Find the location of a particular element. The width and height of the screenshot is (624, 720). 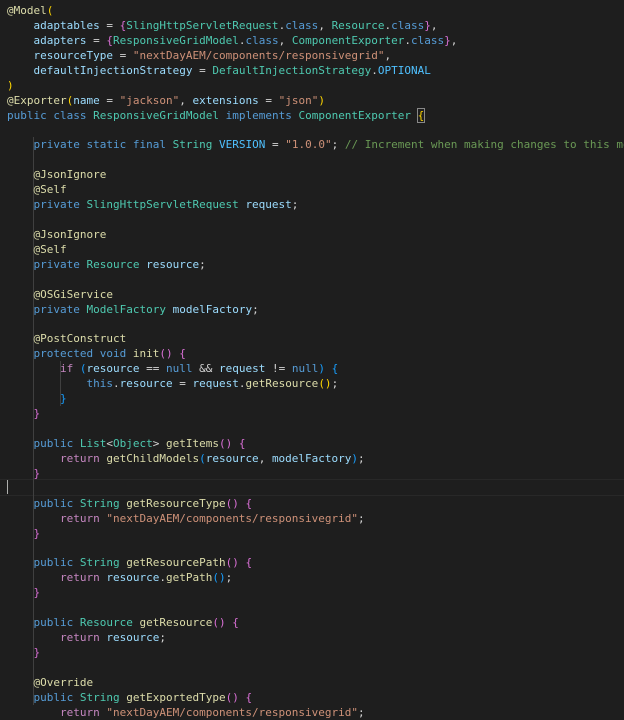

code-token: private is located at coordinates (56, 309).